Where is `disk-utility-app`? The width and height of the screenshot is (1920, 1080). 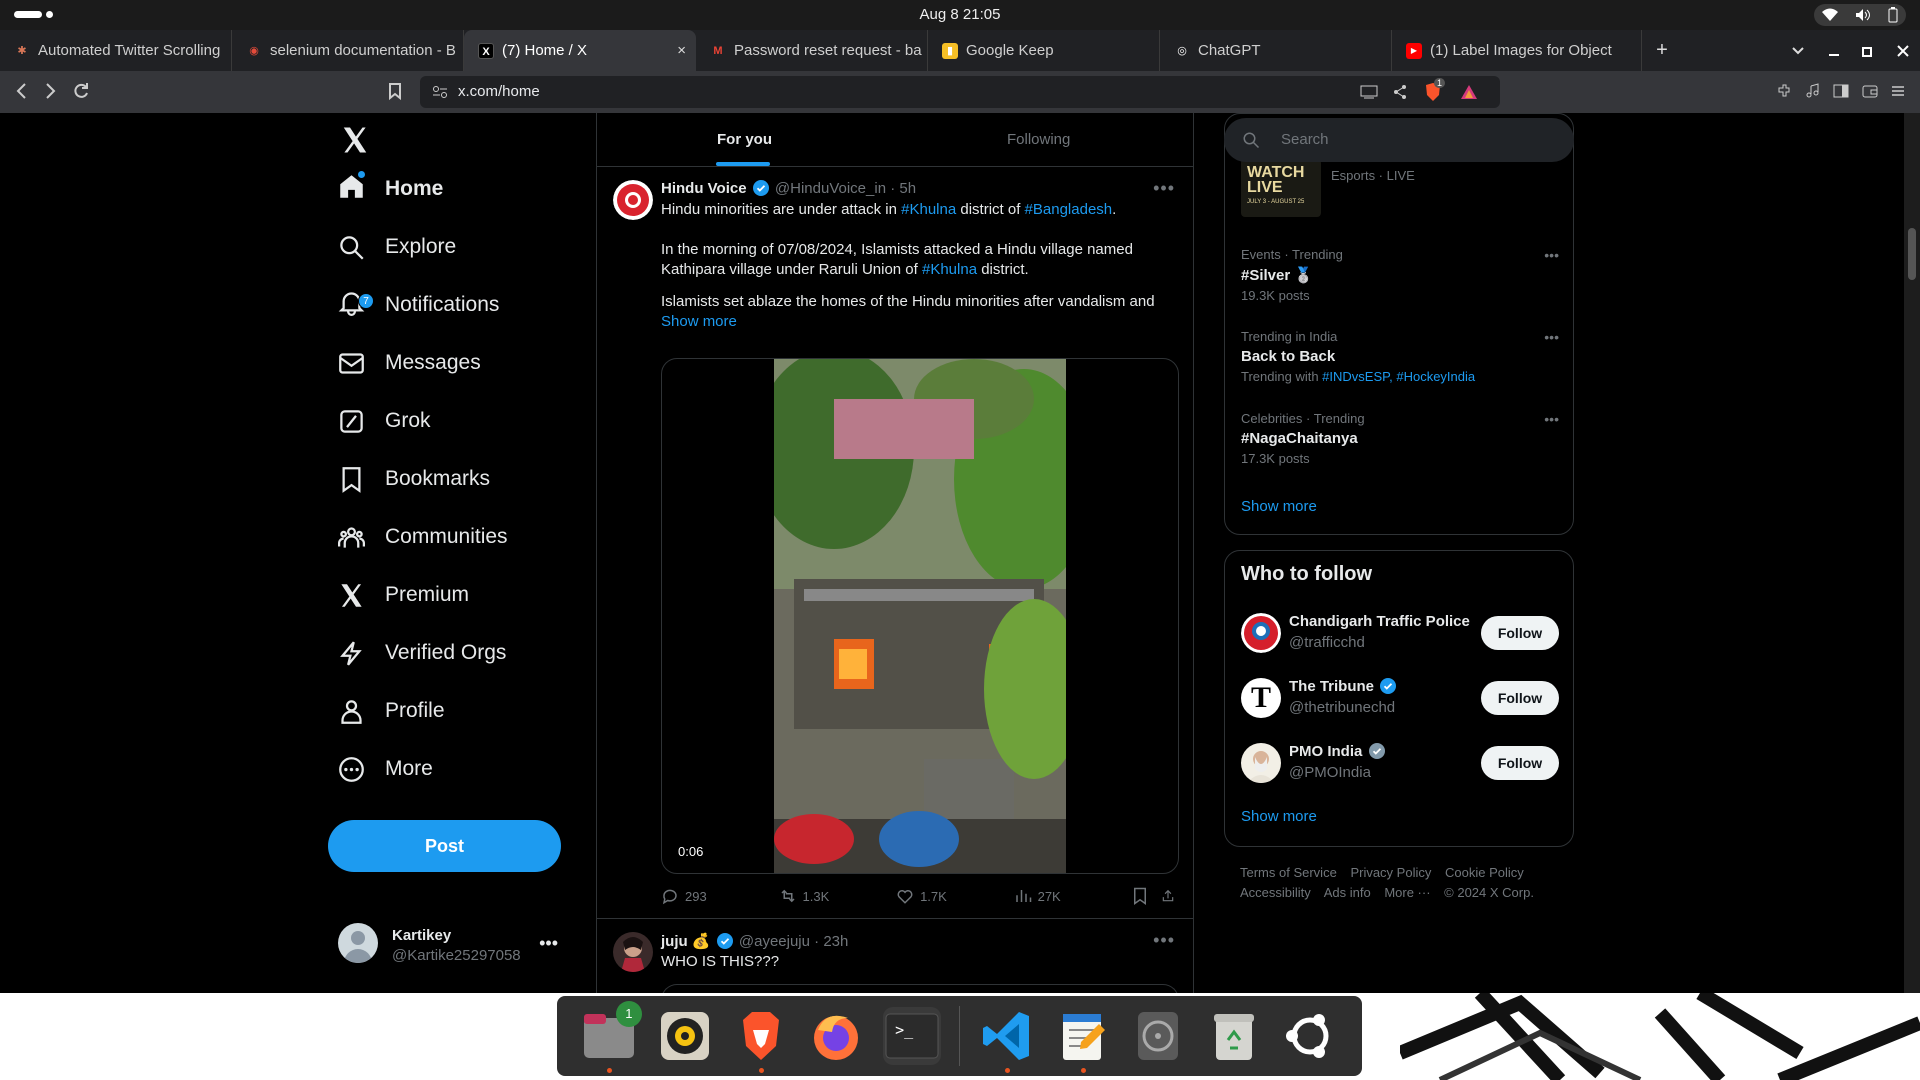
disk-utility-app is located at coordinates (1158, 1036).